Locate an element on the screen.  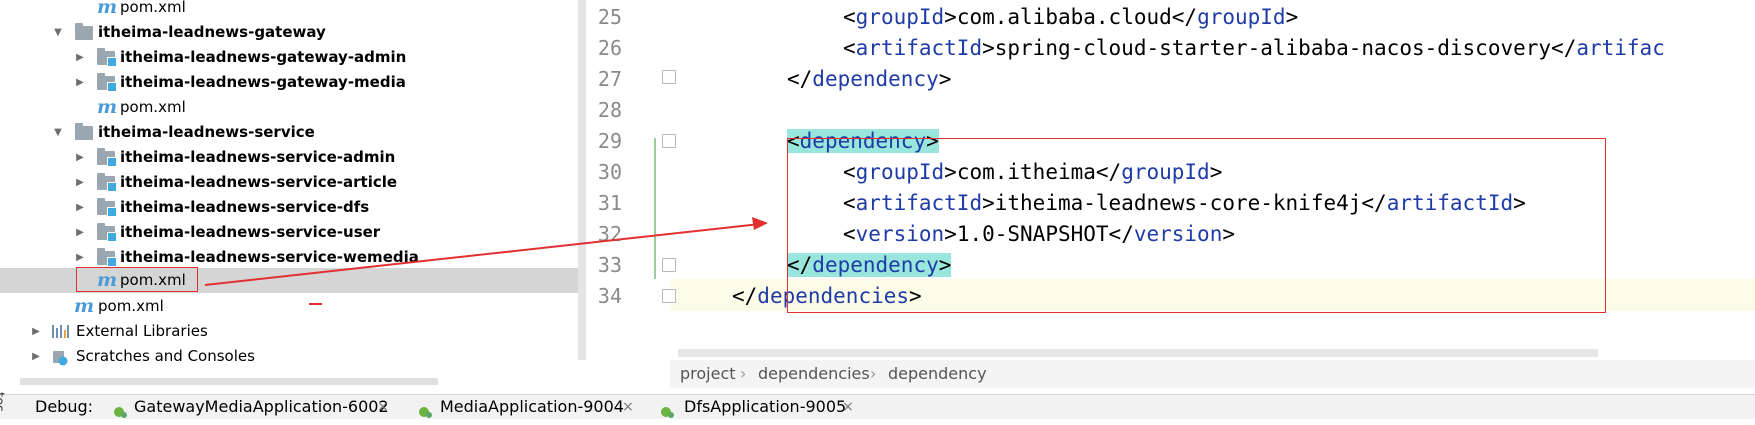
code-line: </dependencies> is located at coordinates (827, 296).